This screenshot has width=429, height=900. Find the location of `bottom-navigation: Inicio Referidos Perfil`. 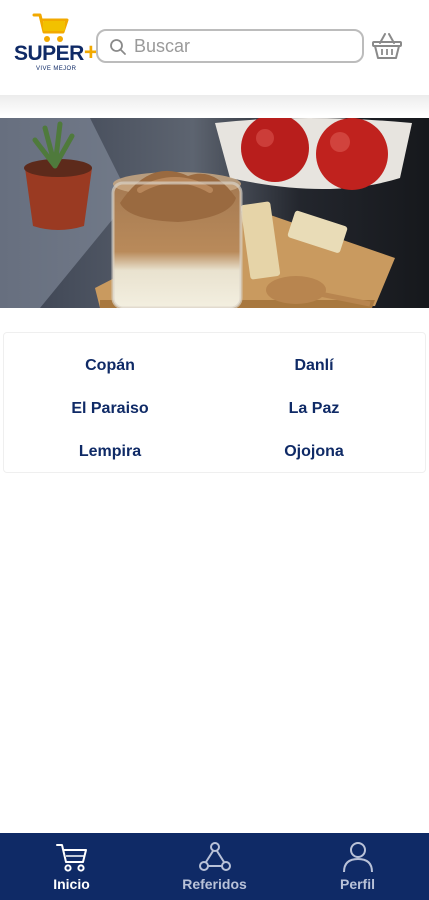

bottom-navigation: Inicio Referidos Perfil is located at coordinates (214, 866).